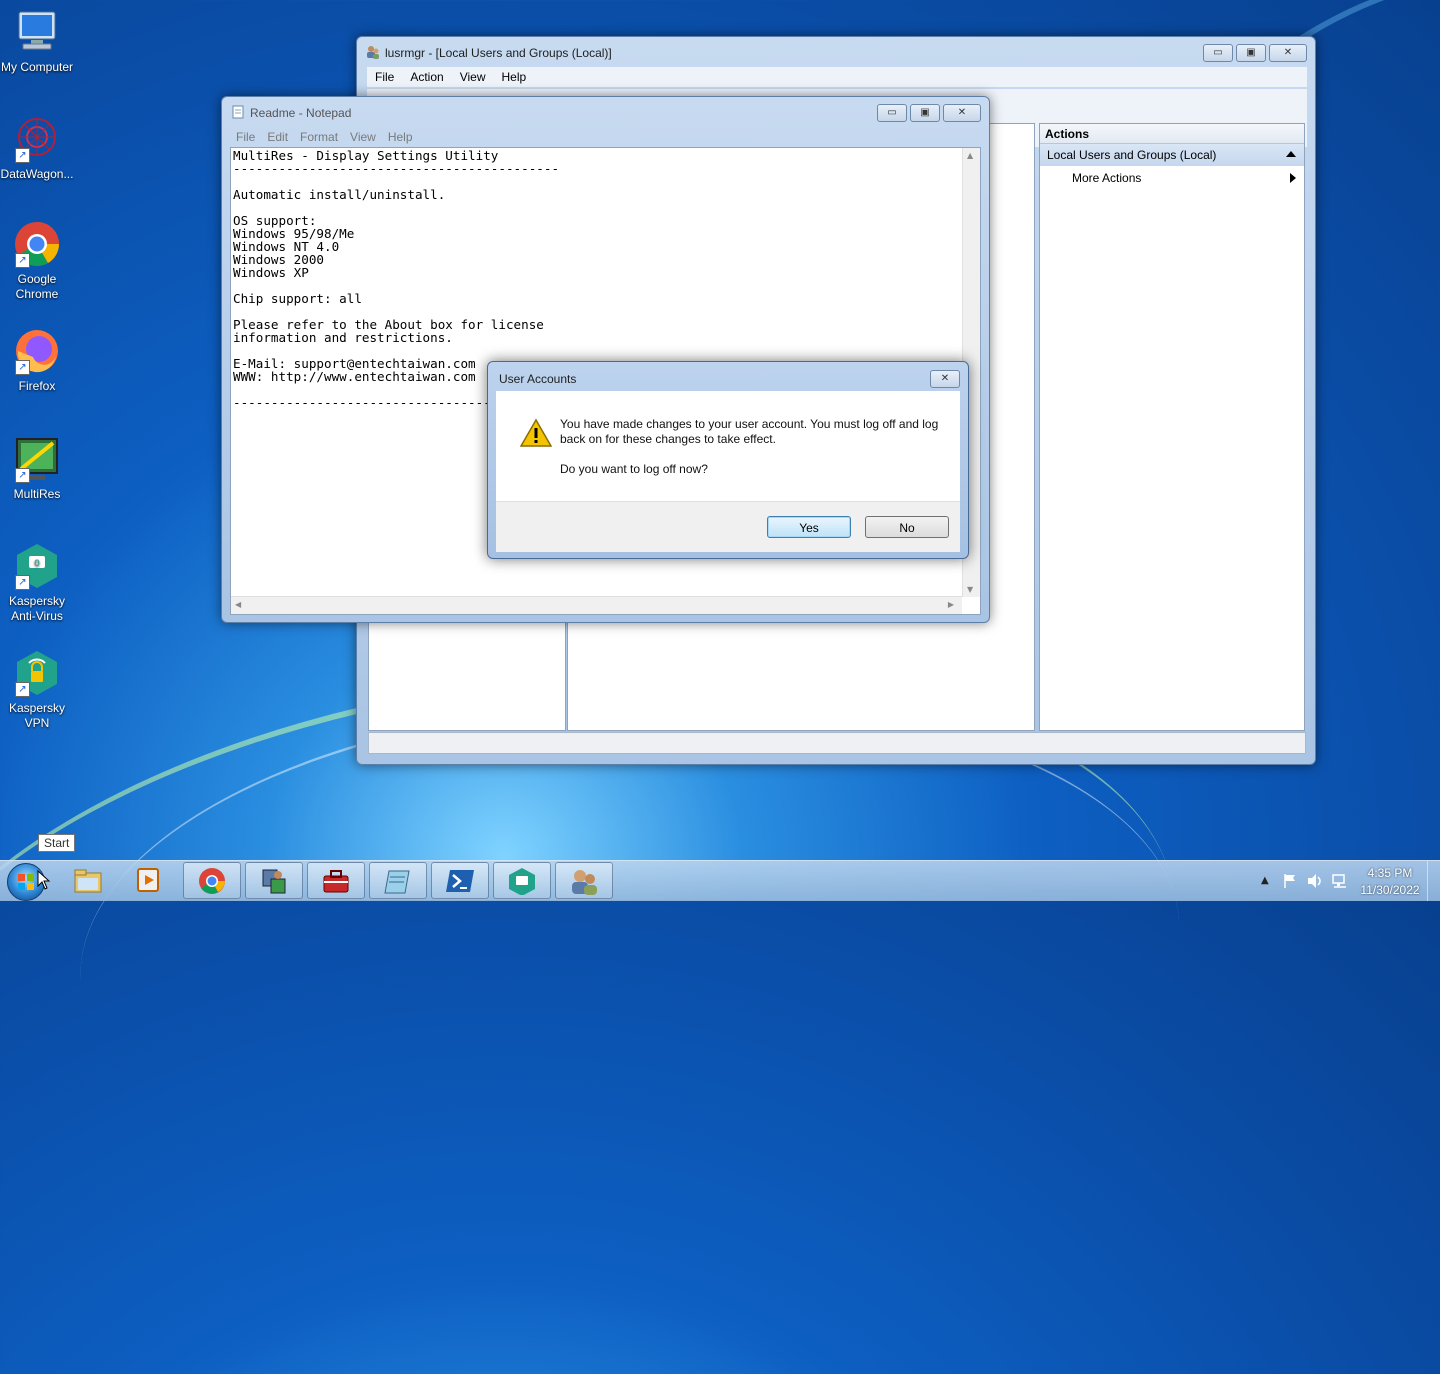  What do you see at coordinates (37, 32) in the screenshot?
I see `computer-icon` at bounding box center [37, 32].